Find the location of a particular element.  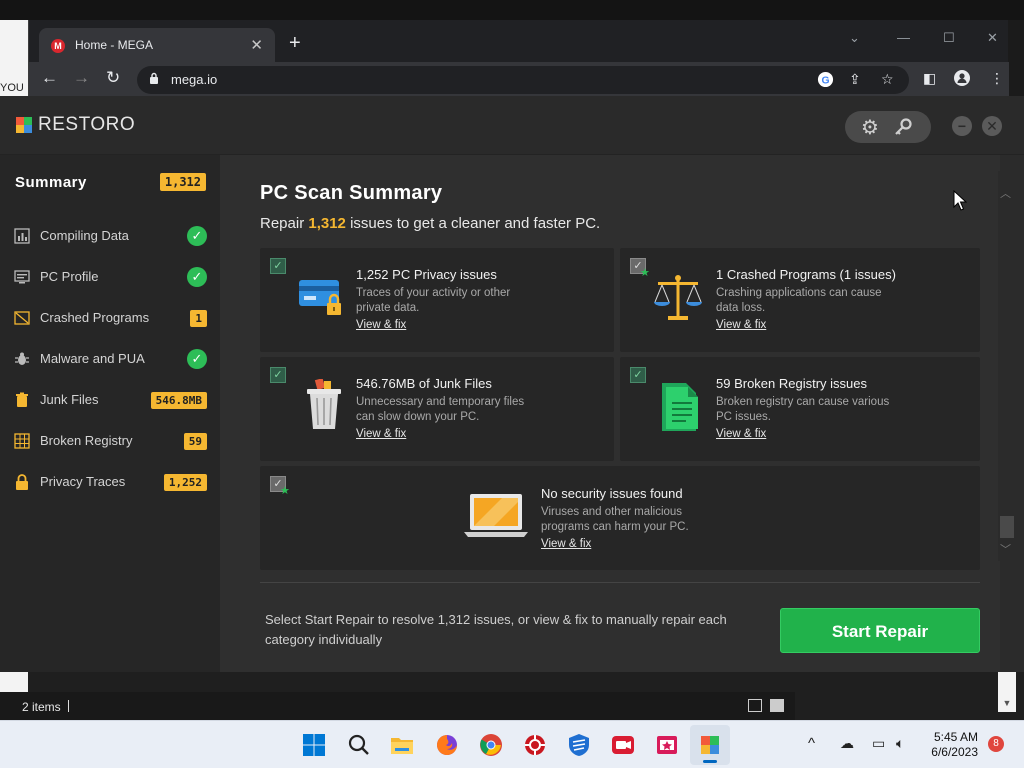

key-icon is located at coordinates (903, 127).